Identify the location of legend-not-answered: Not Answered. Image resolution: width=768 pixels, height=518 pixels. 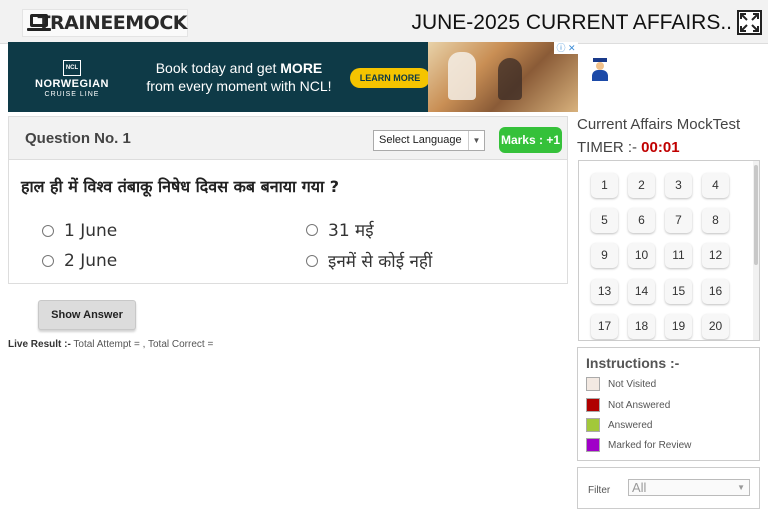
(628, 405).